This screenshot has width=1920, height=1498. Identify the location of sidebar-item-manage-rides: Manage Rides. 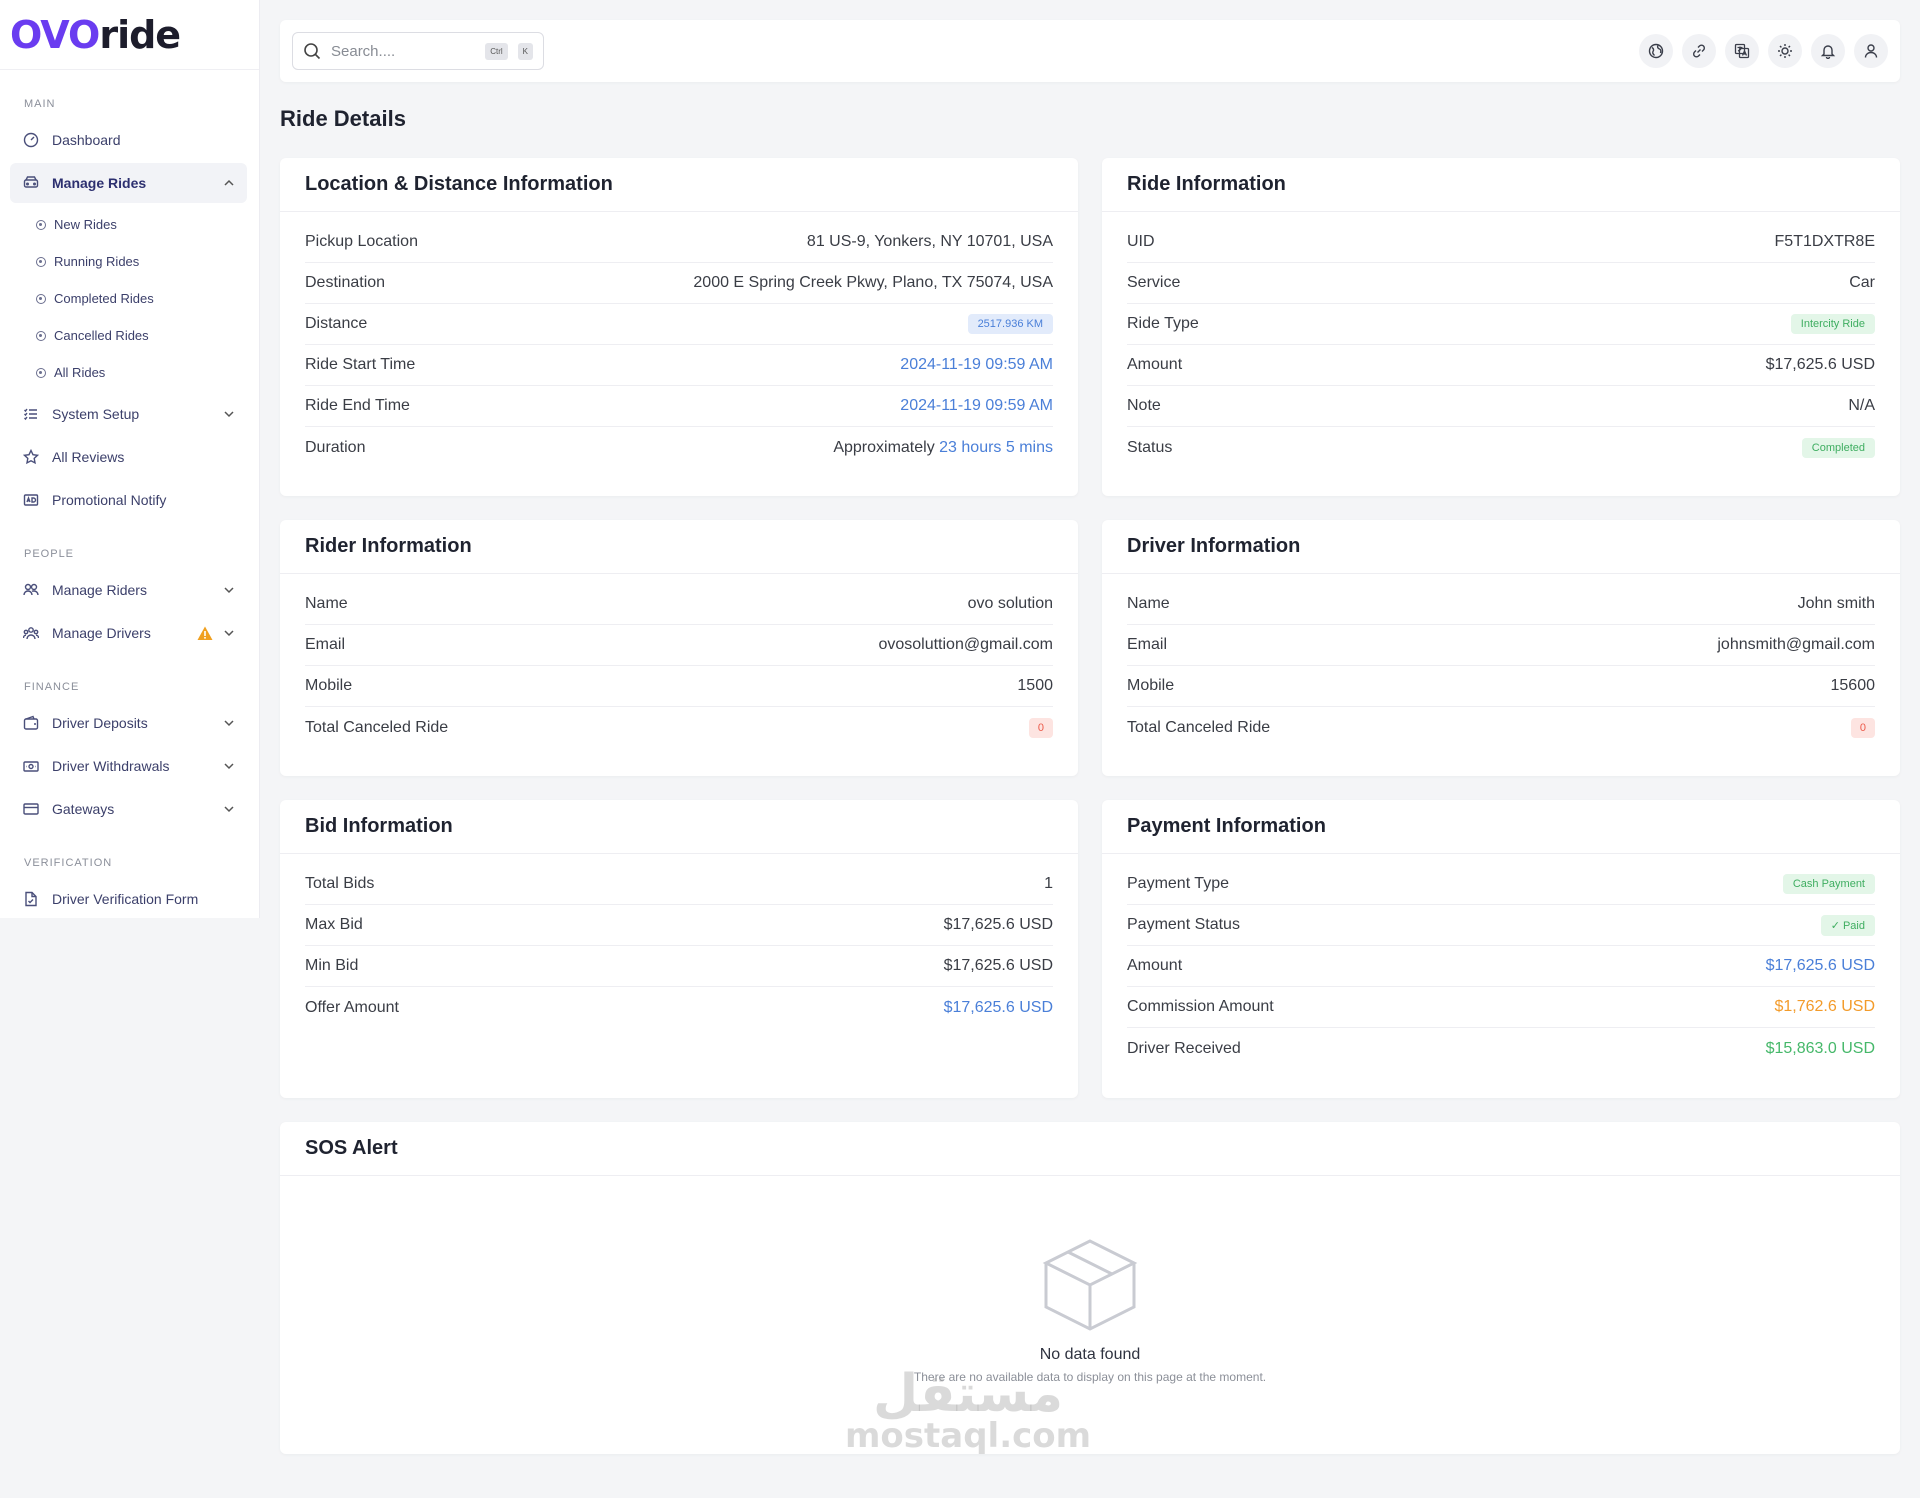
(128, 183).